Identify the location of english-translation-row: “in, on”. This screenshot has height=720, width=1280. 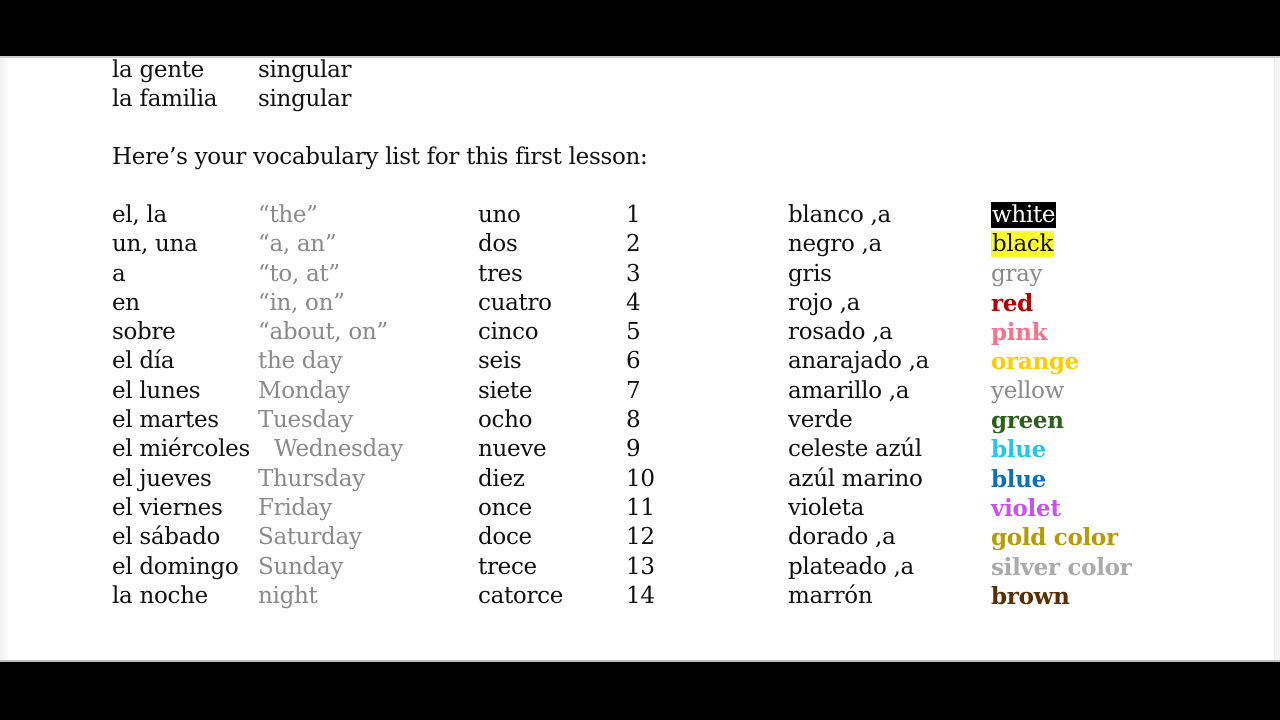
(330, 303).